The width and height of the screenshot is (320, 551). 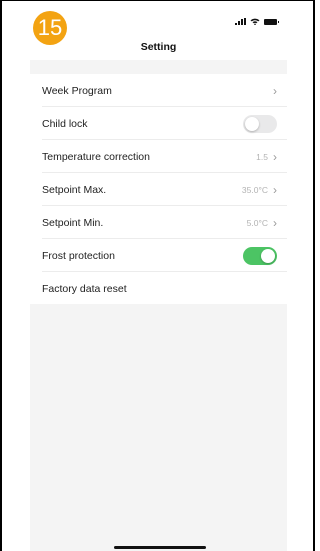 What do you see at coordinates (271, 21) in the screenshot?
I see `battery-icon` at bounding box center [271, 21].